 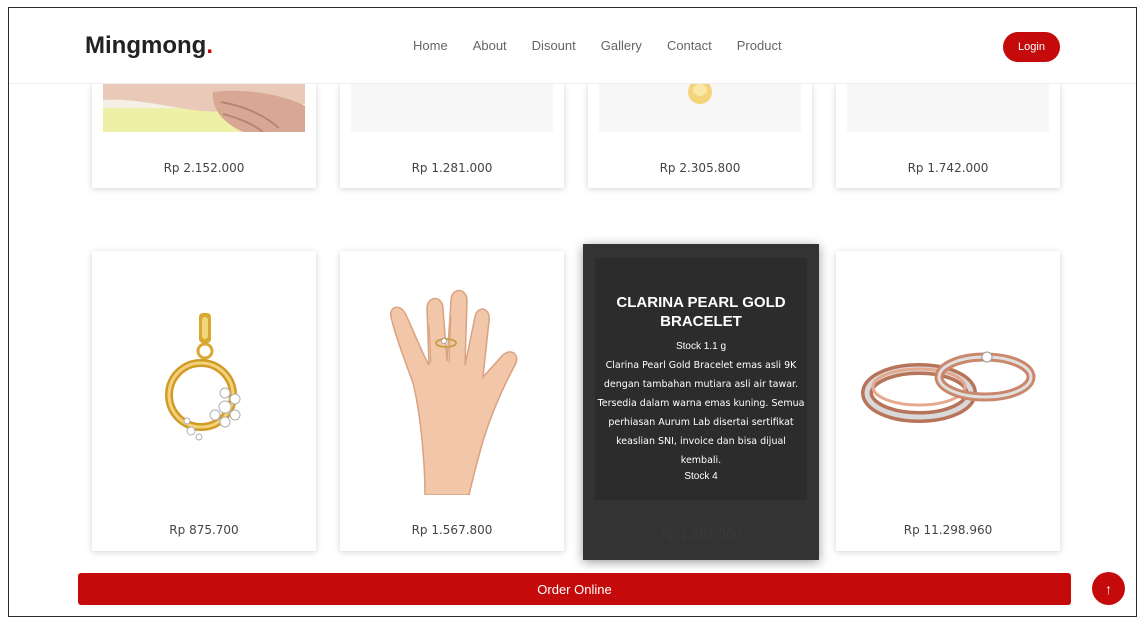 What do you see at coordinates (701, 476) in the screenshot?
I see `product-stock-count: Stock 4` at bounding box center [701, 476].